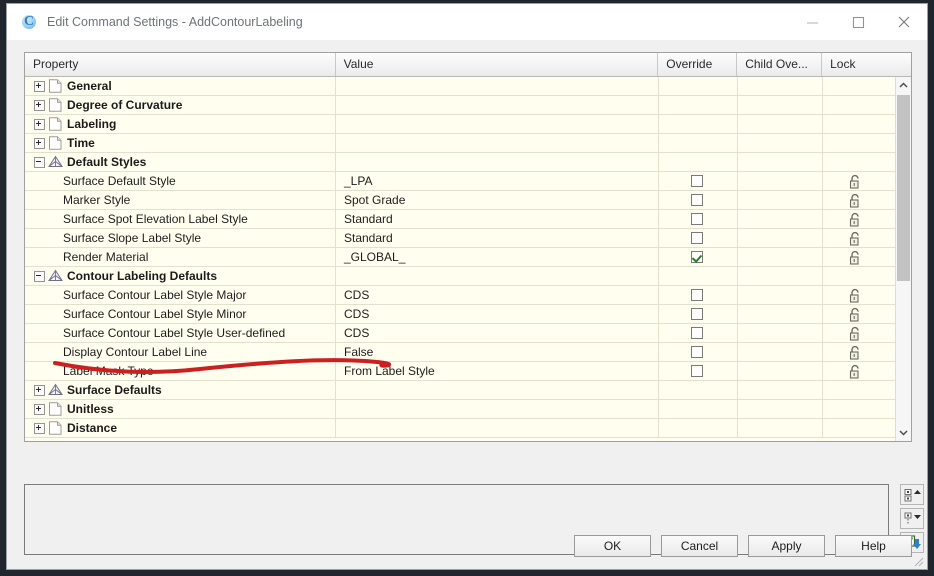 Image resolution: width=934 pixels, height=576 pixels. I want to click on column-header-override: Override, so click(698, 64).